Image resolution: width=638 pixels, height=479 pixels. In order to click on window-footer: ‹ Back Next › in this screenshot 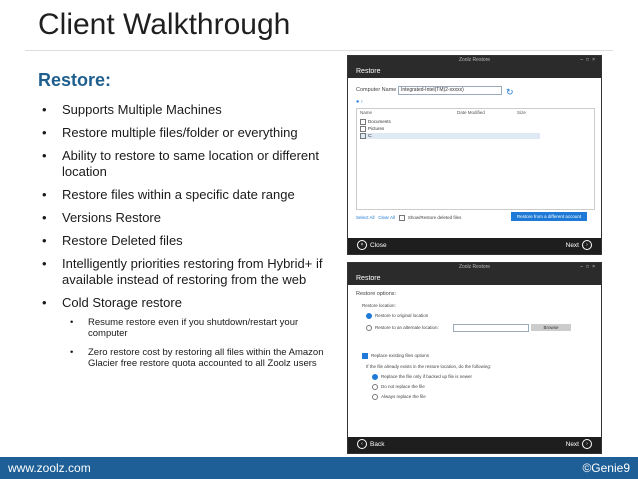, I will do `click(474, 445)`.